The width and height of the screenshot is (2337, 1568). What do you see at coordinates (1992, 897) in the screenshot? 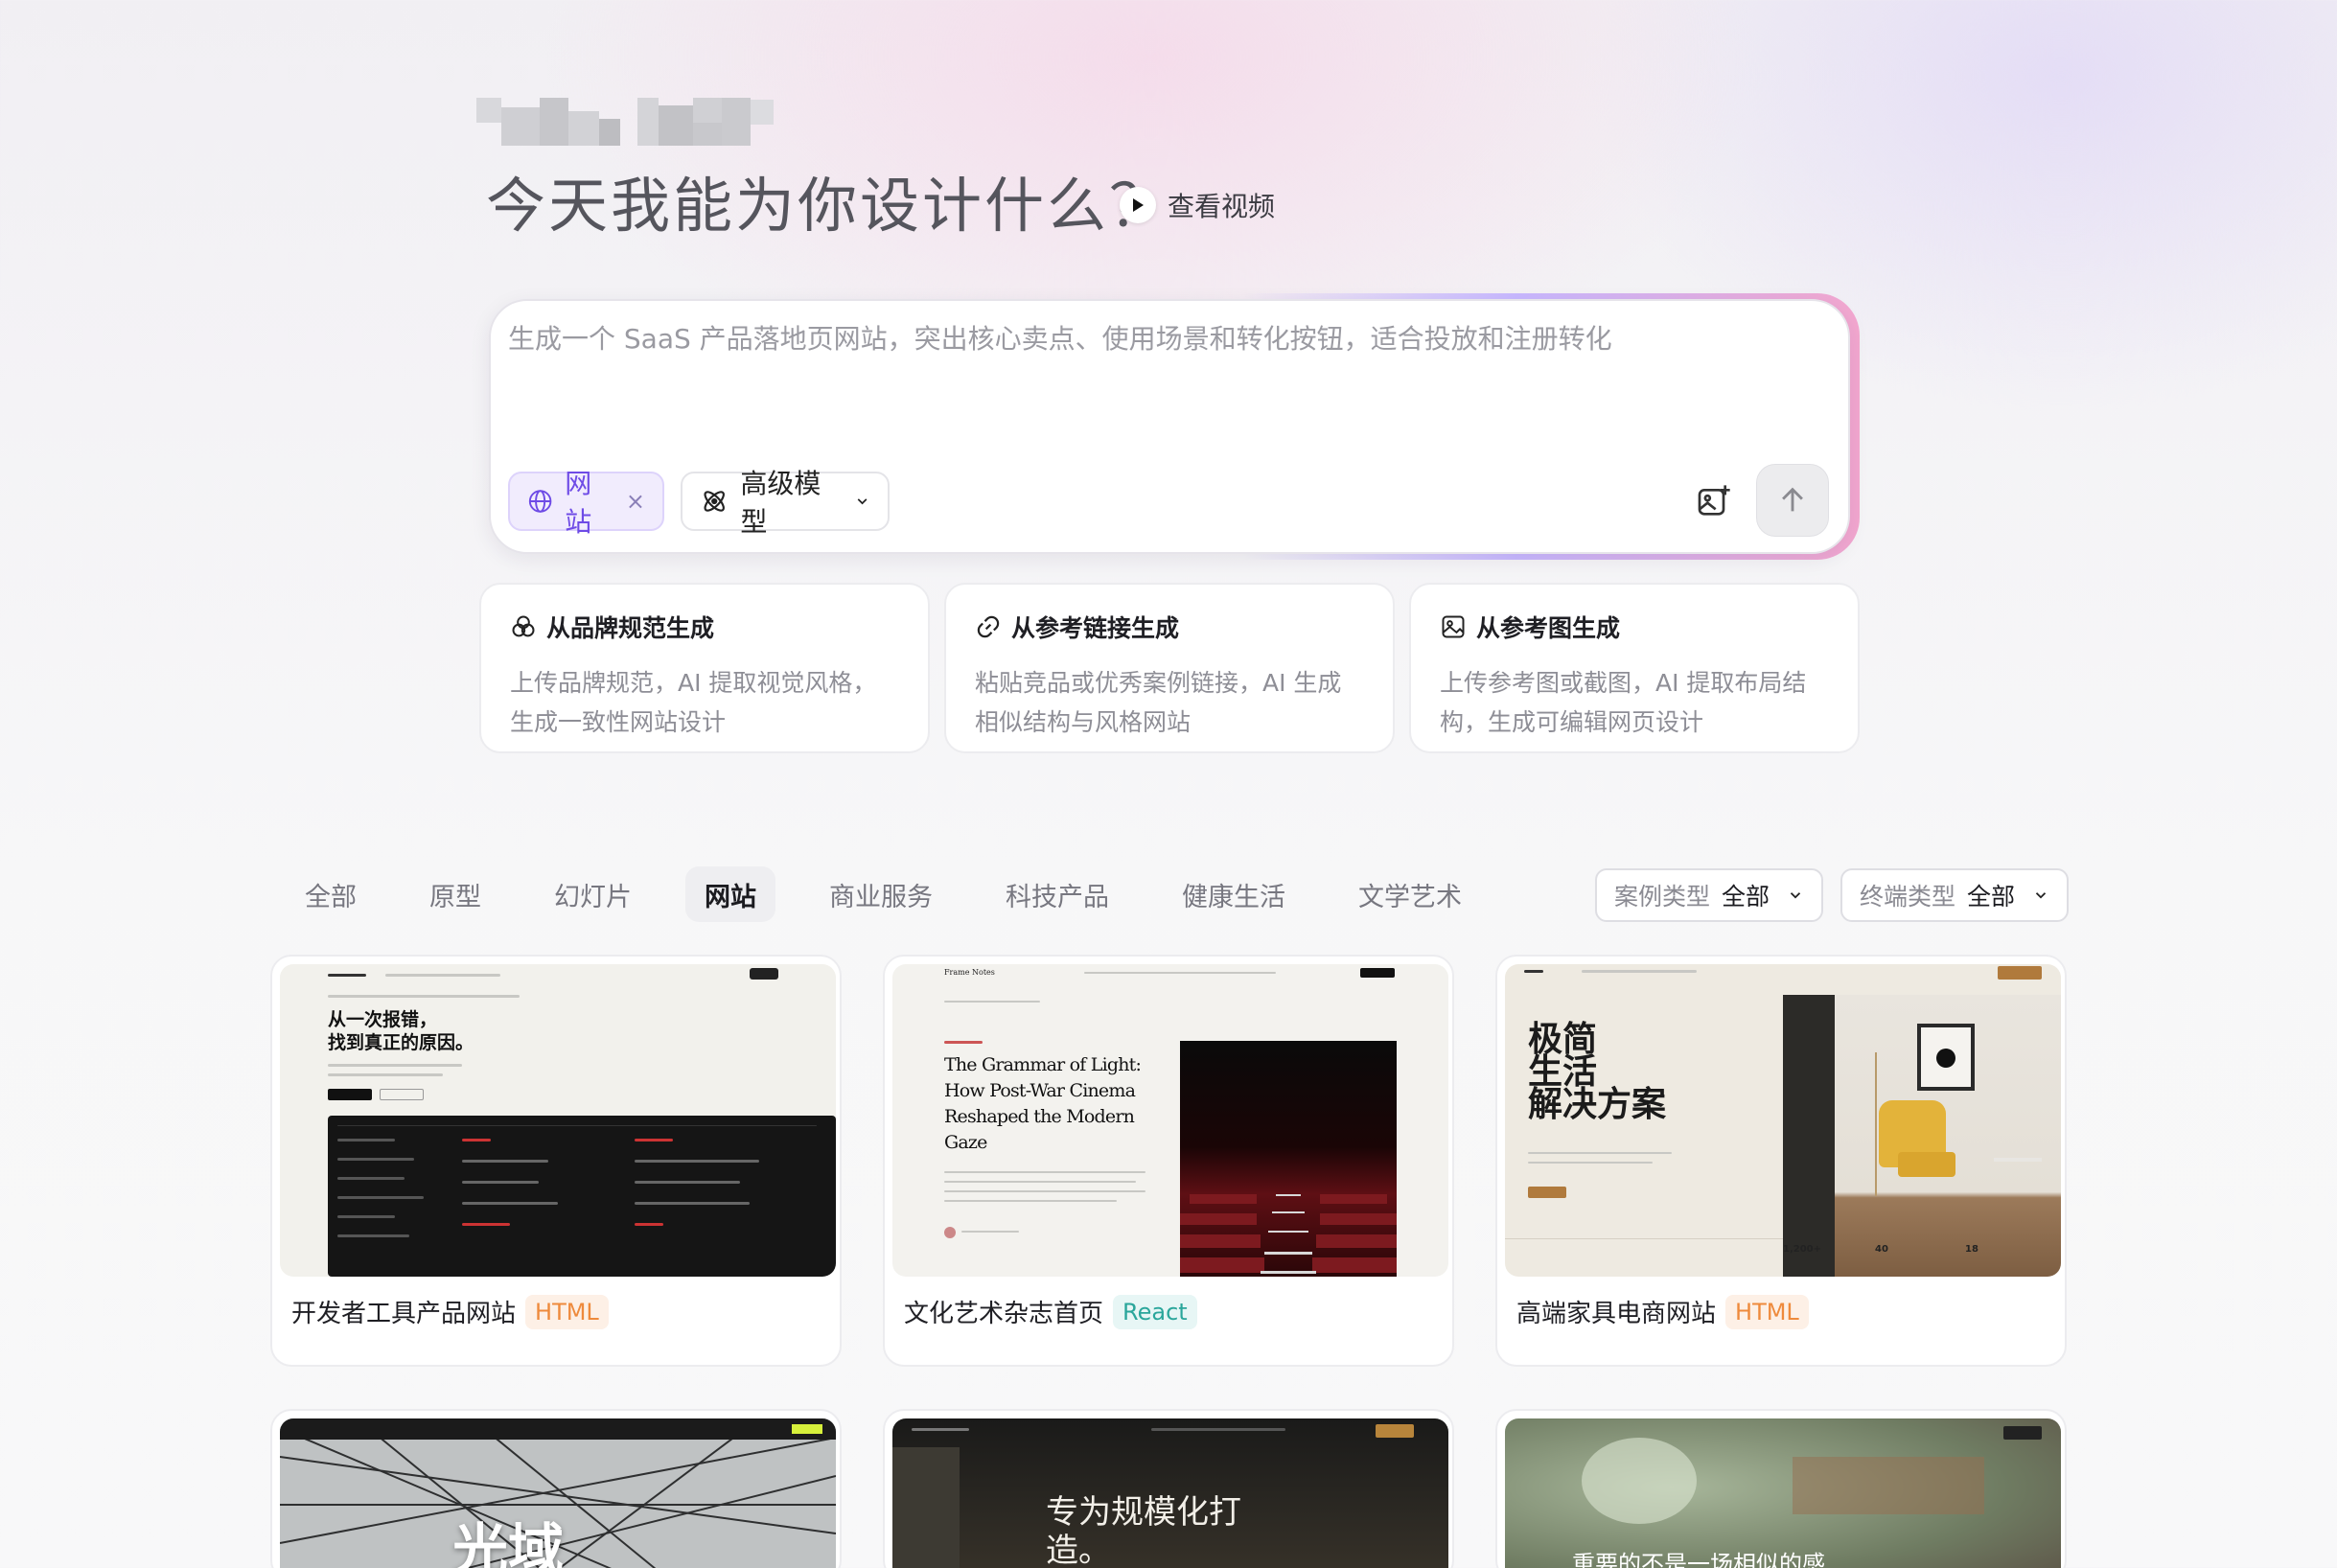
I see `device-type-value: 全部` at bounding box center [1992, 897].